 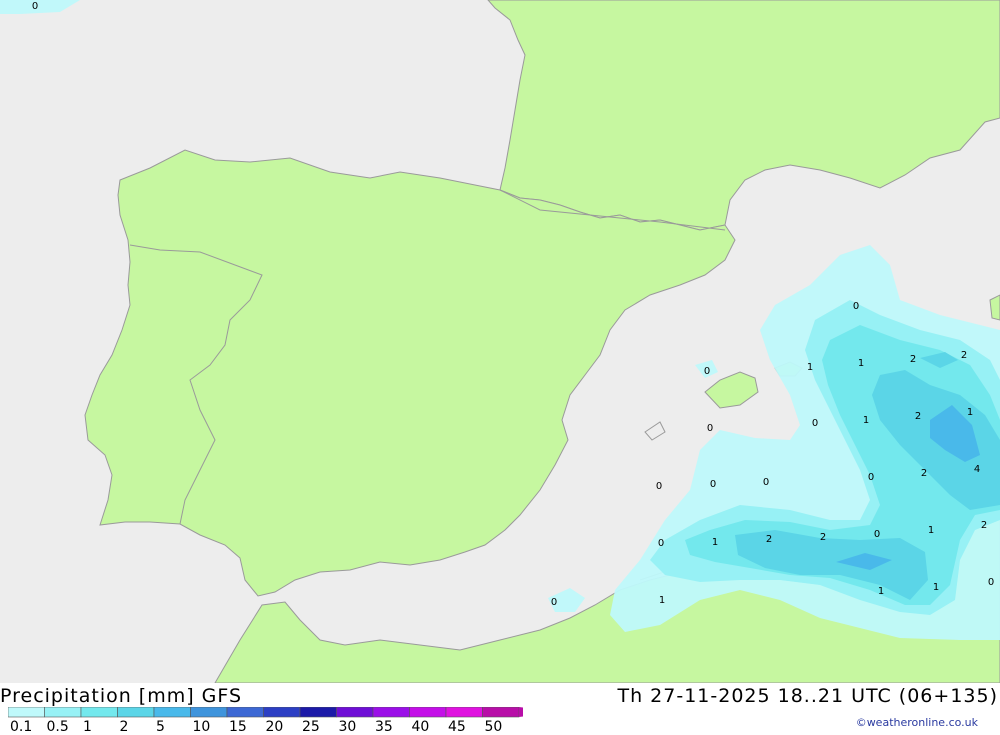 What do you see at coordinates (121, 696) in the screenshot?
I see `map-title: Precipitation [mm] GFS` at bounding box center [121, 696].